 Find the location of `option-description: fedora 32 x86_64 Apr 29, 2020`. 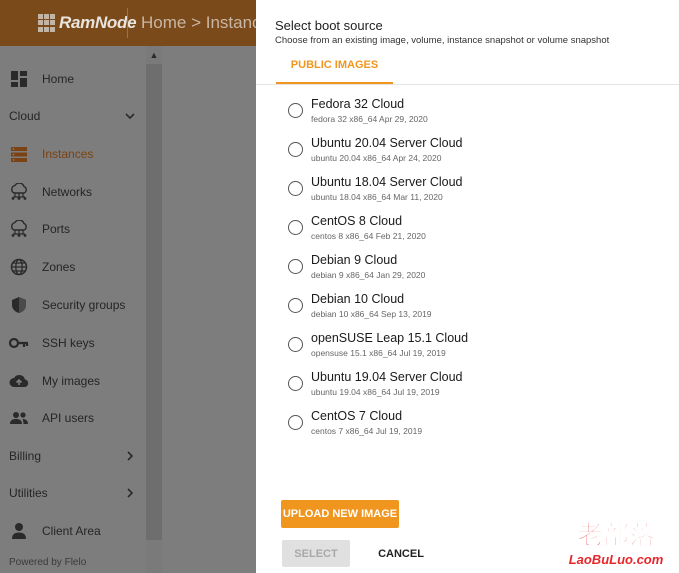

option-description: fedora 32 x86_64 Apr 29, 2020 is located at coordinates (369, 119).